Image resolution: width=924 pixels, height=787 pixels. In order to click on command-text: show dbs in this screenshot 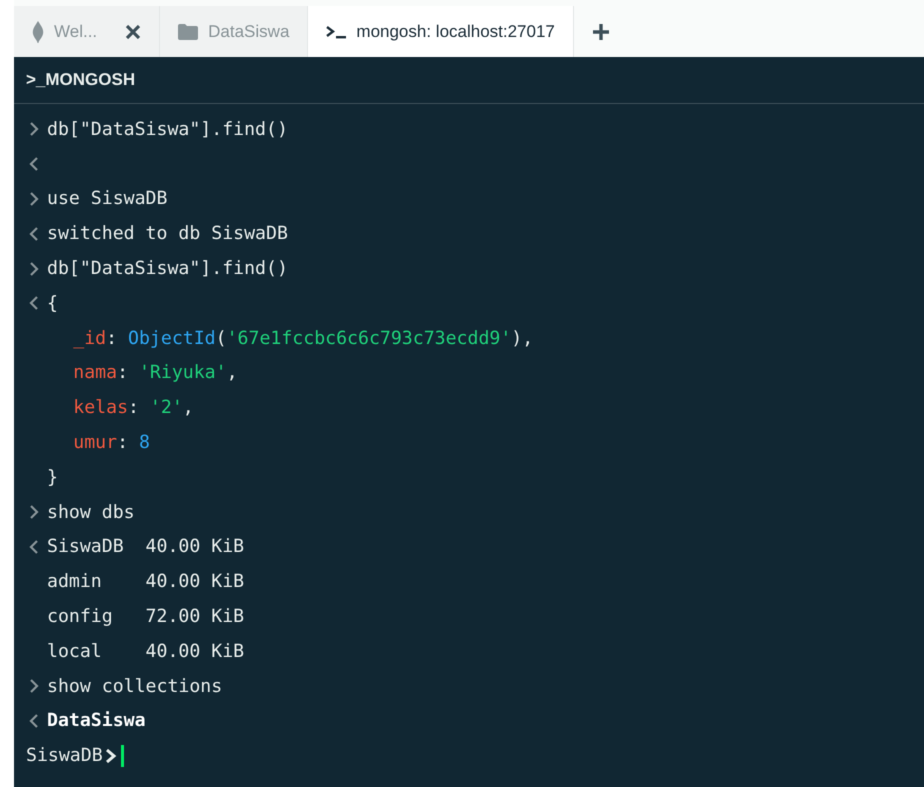, I will do `click(91, 512)`.